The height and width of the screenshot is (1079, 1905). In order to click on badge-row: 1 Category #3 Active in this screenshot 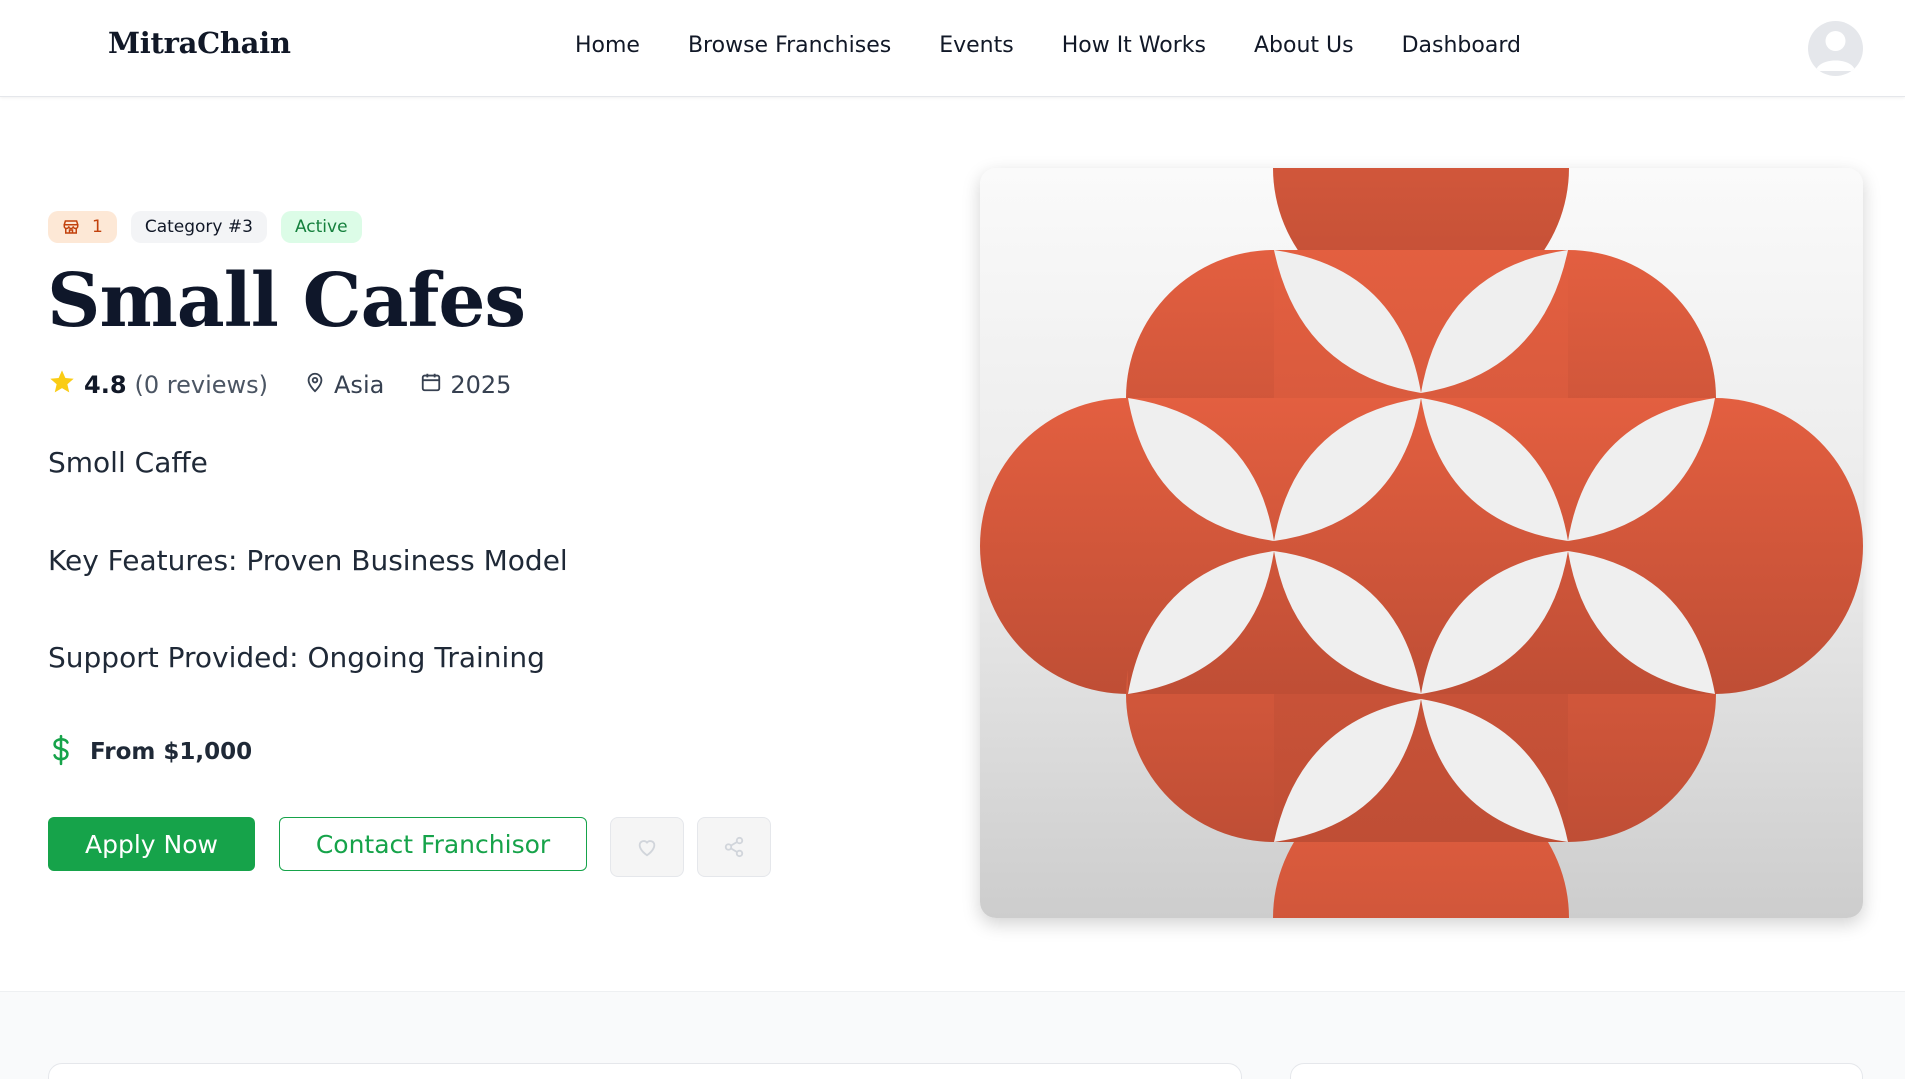, I will do `click(205, 227)`.